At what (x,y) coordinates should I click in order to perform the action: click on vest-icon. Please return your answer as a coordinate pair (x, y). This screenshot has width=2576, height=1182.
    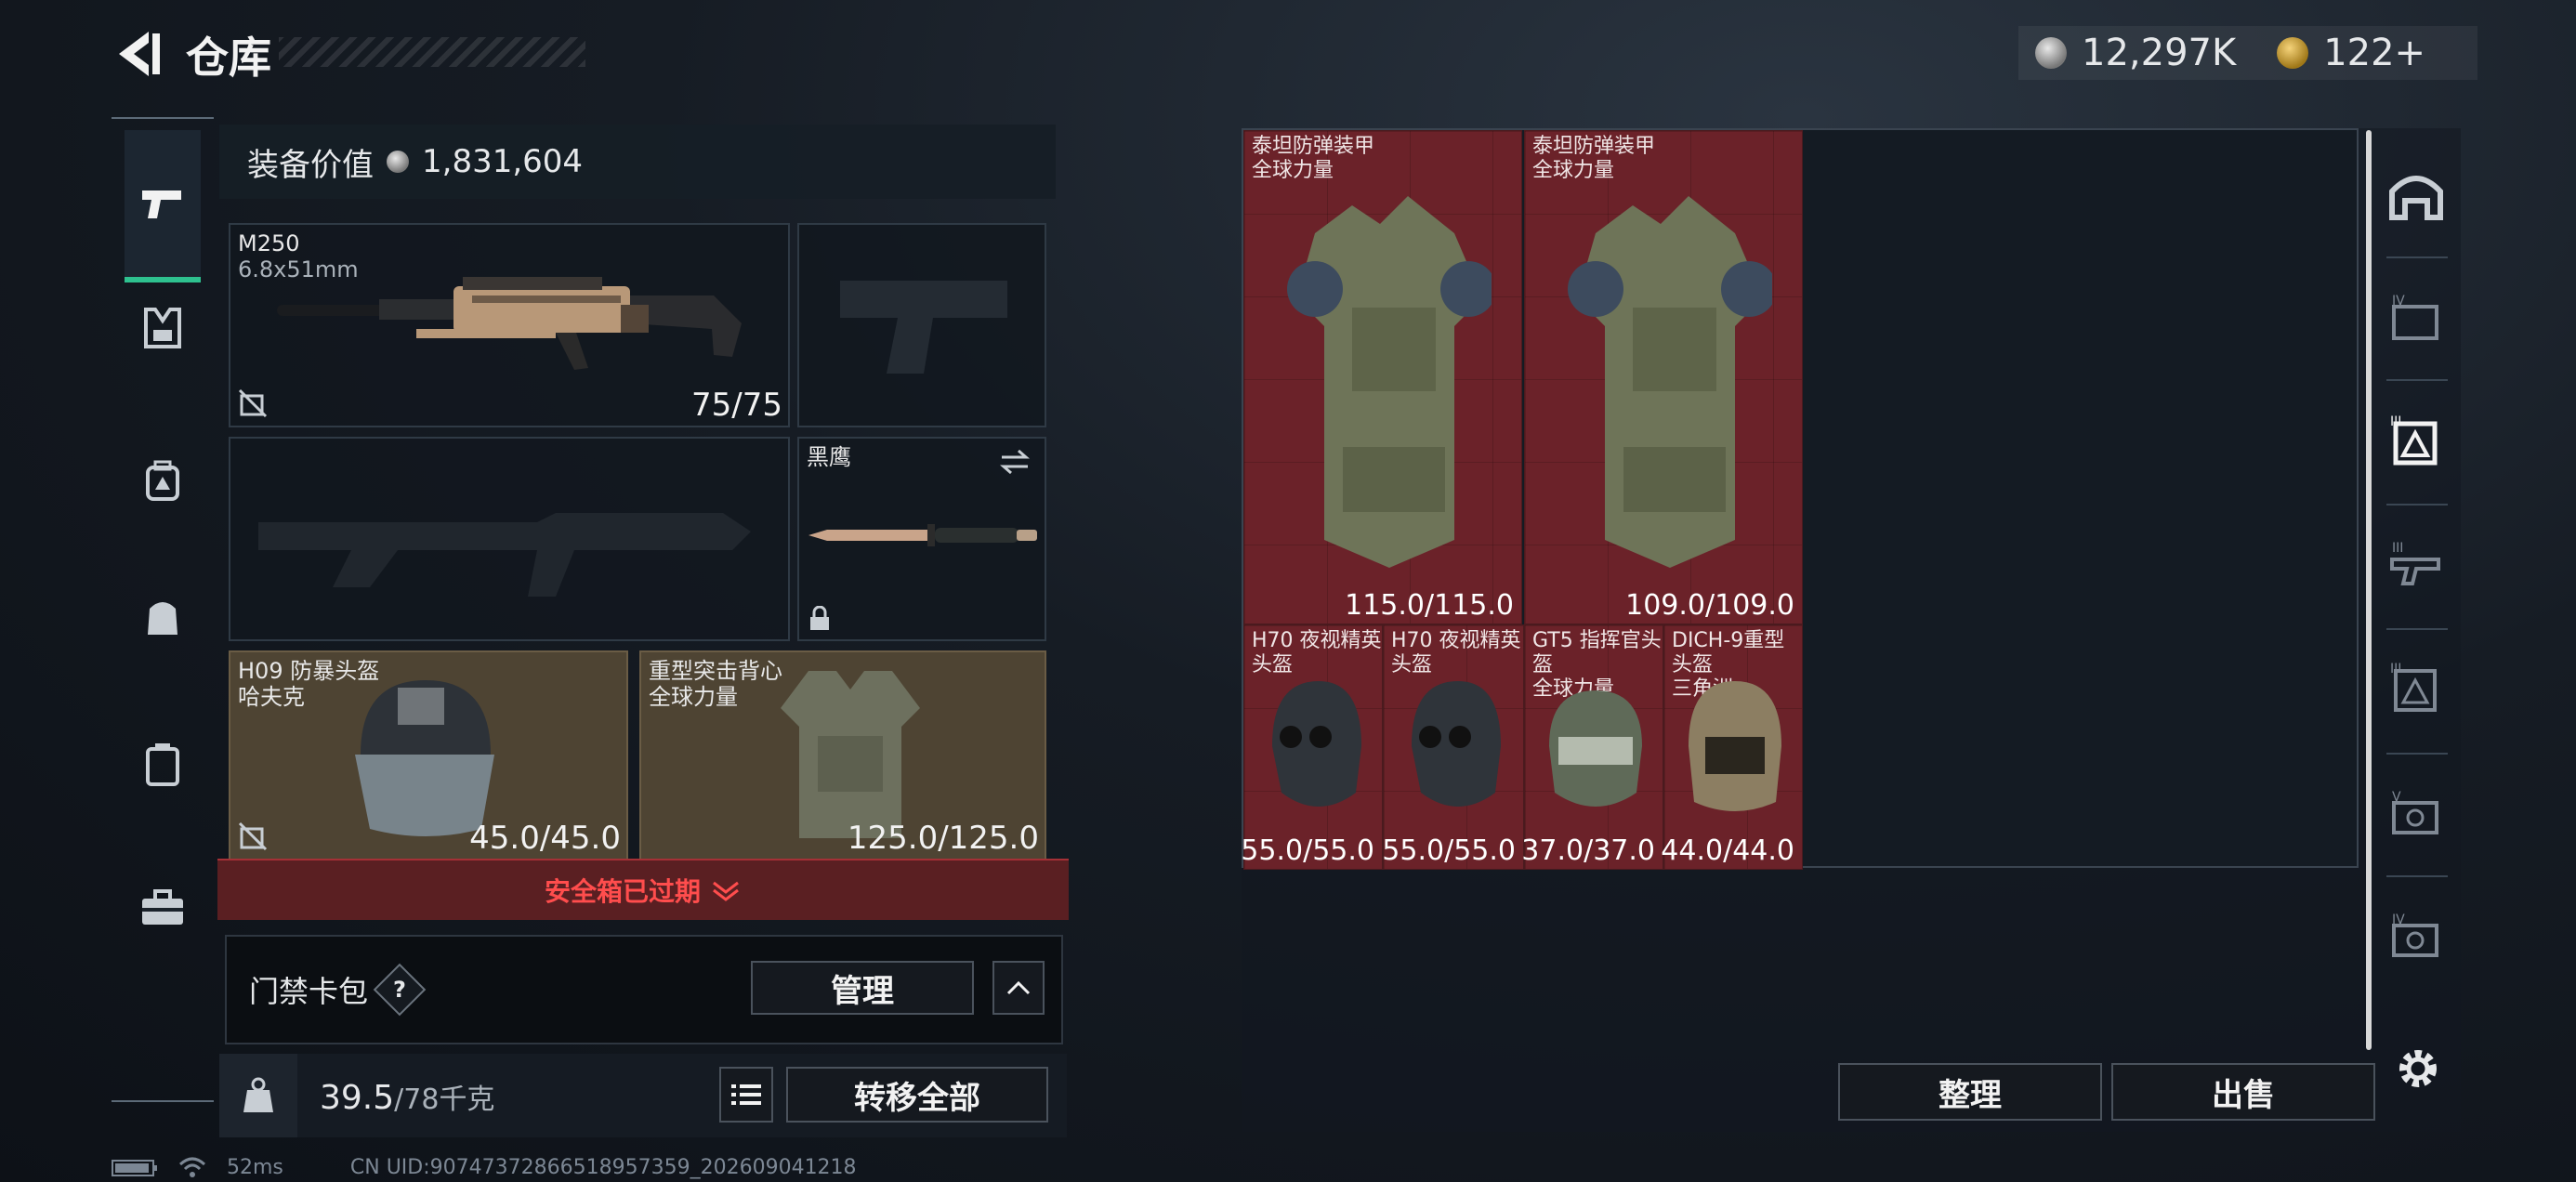
    Looking at the image, I should click on (162, 328).